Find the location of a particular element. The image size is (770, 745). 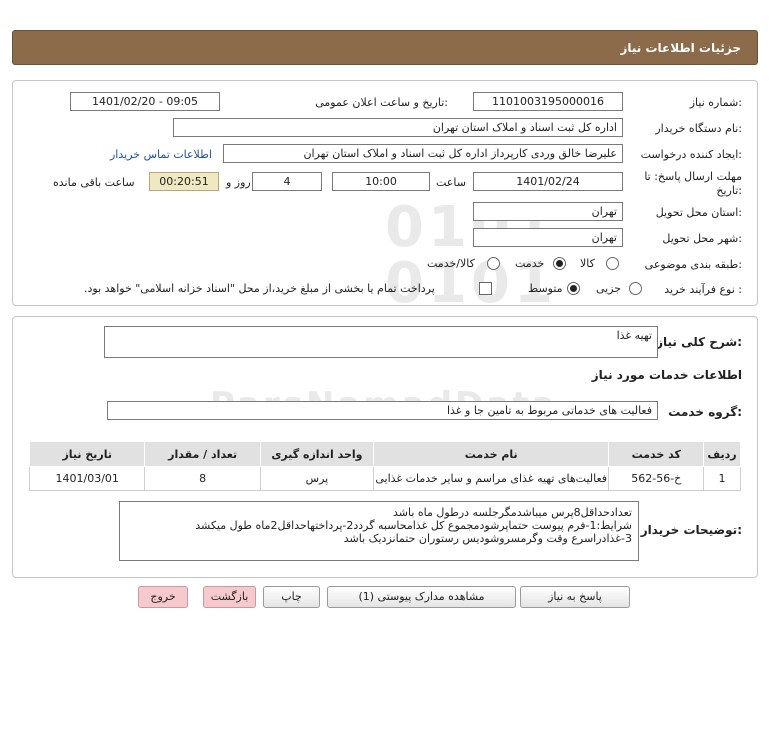

purchase-type-label: نوع فرآیند خرید : is located at coordinates (703, 289).